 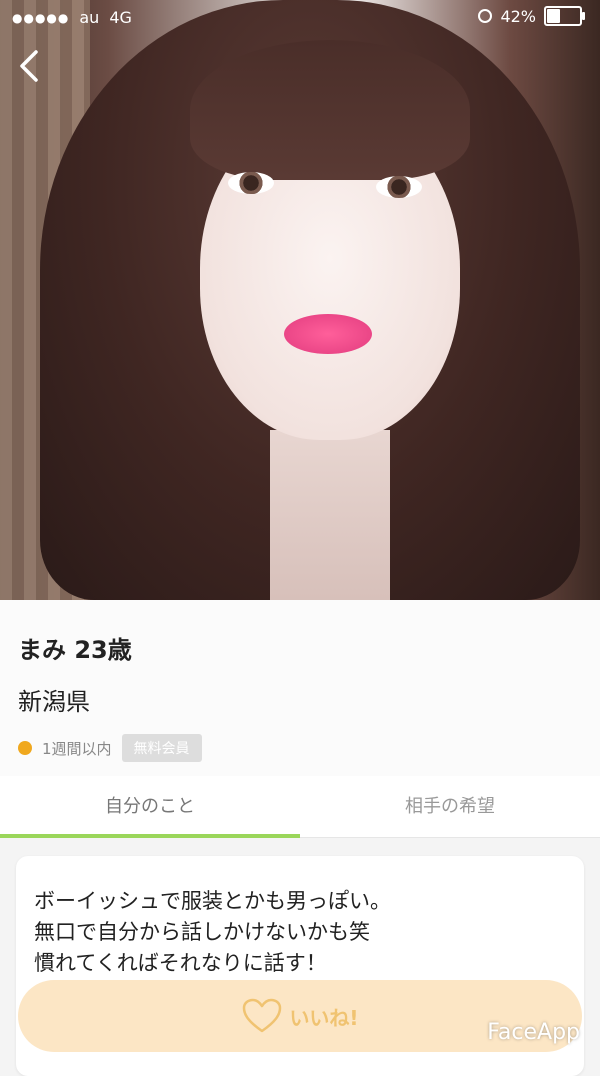 I want to click on login-meta: 1週間以内 無料会員, so click(x=110, y=748).